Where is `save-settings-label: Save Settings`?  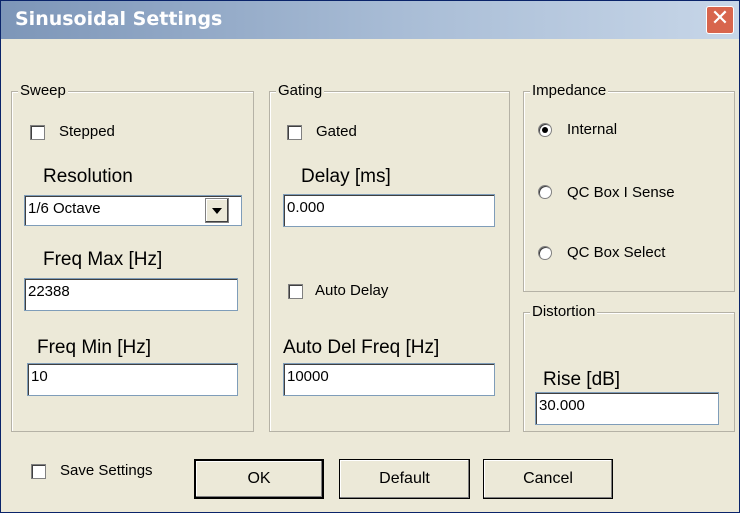 save-settings-label: Save Settings is located at coordinates (106, 470).